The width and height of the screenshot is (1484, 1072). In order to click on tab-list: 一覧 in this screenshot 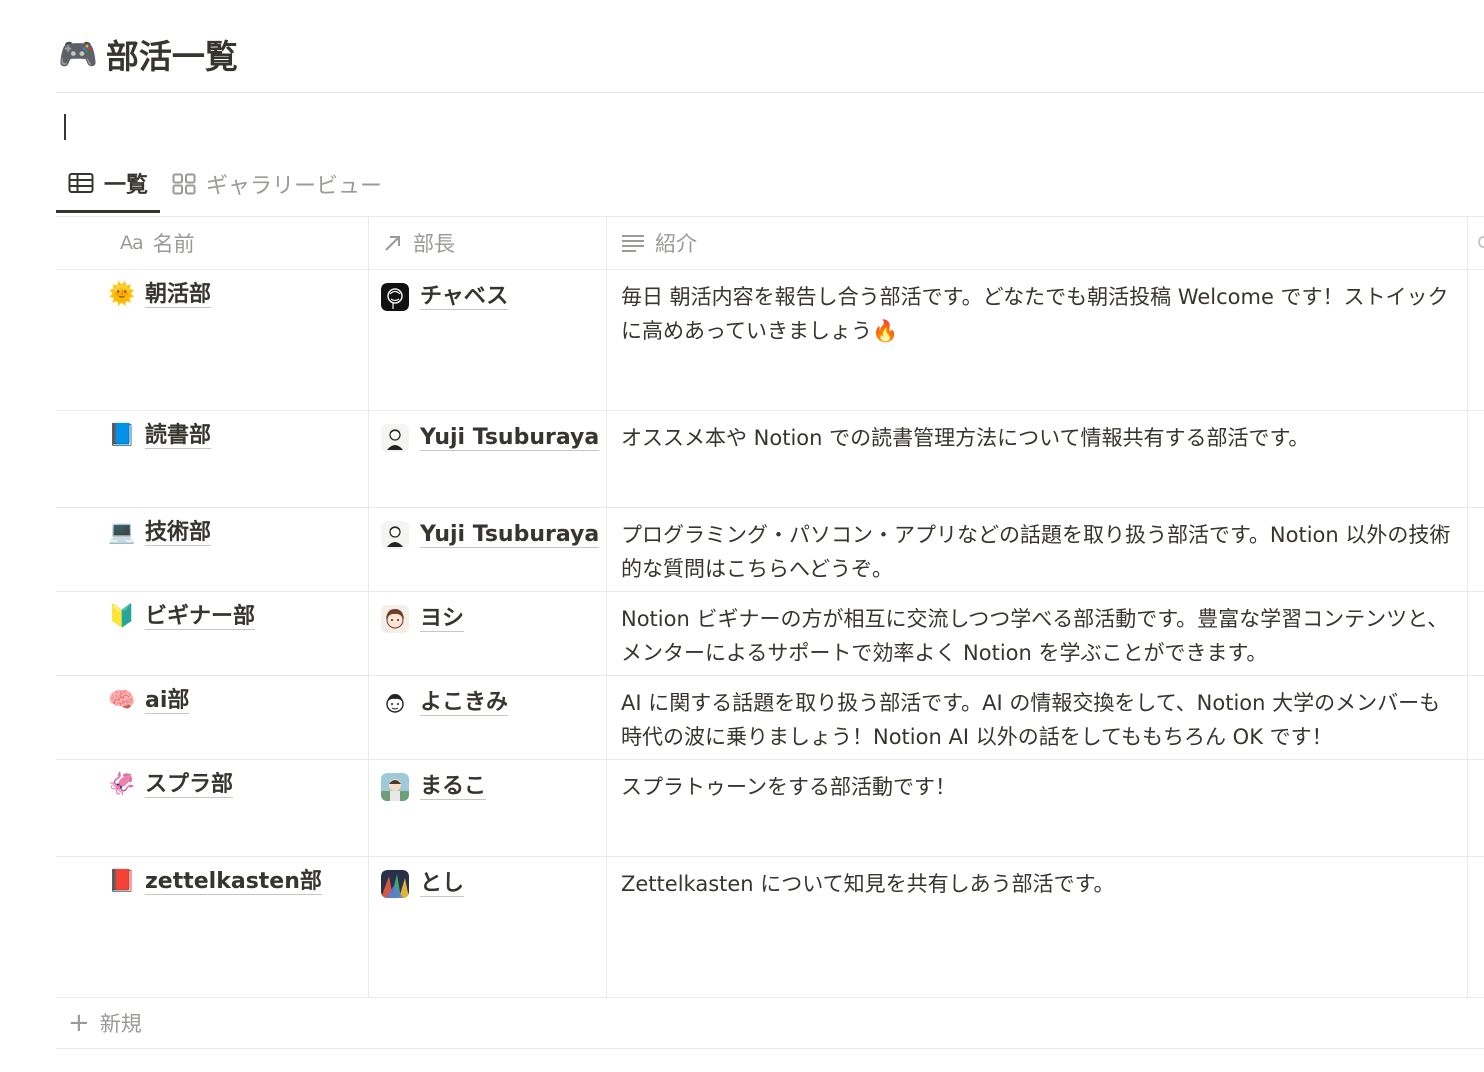, I will do `click(108, 187)`.